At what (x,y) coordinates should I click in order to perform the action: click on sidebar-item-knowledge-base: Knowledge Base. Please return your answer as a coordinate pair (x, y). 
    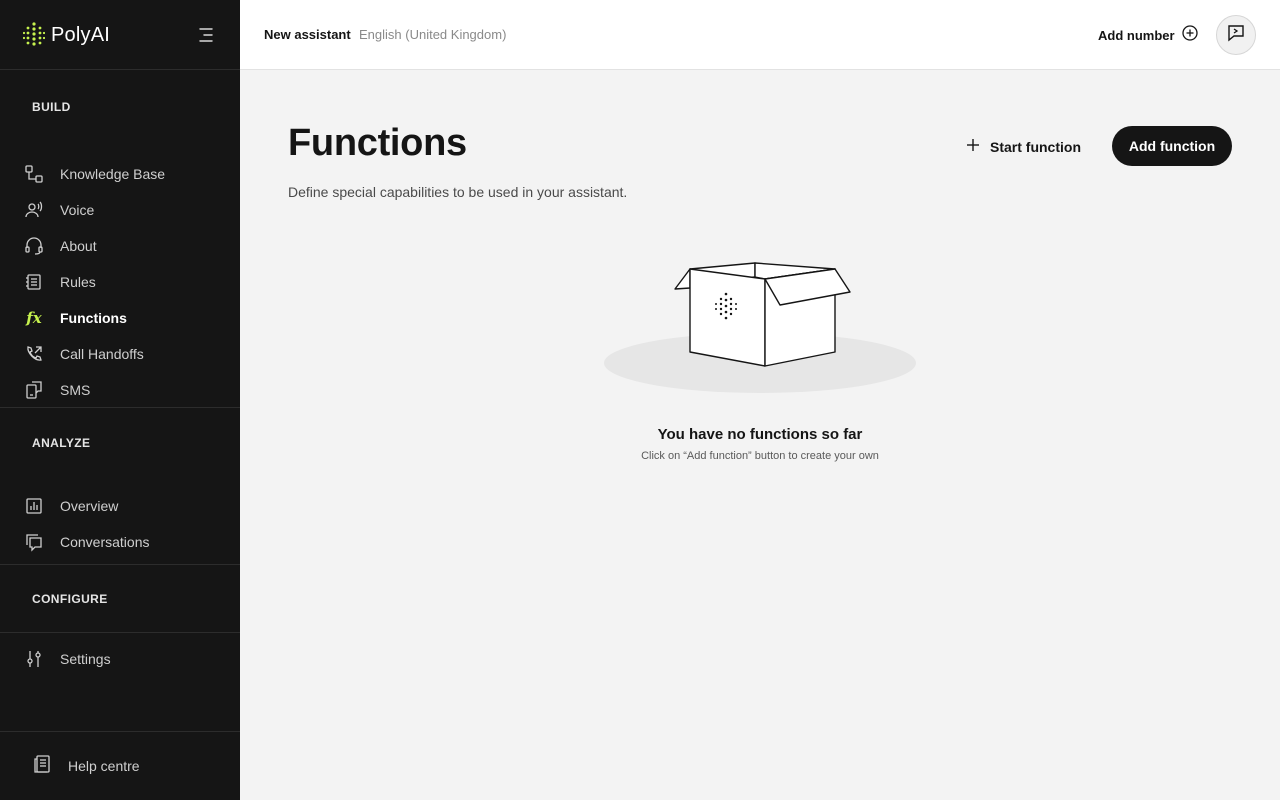
    Looking at the image, I should click on (120, 174).